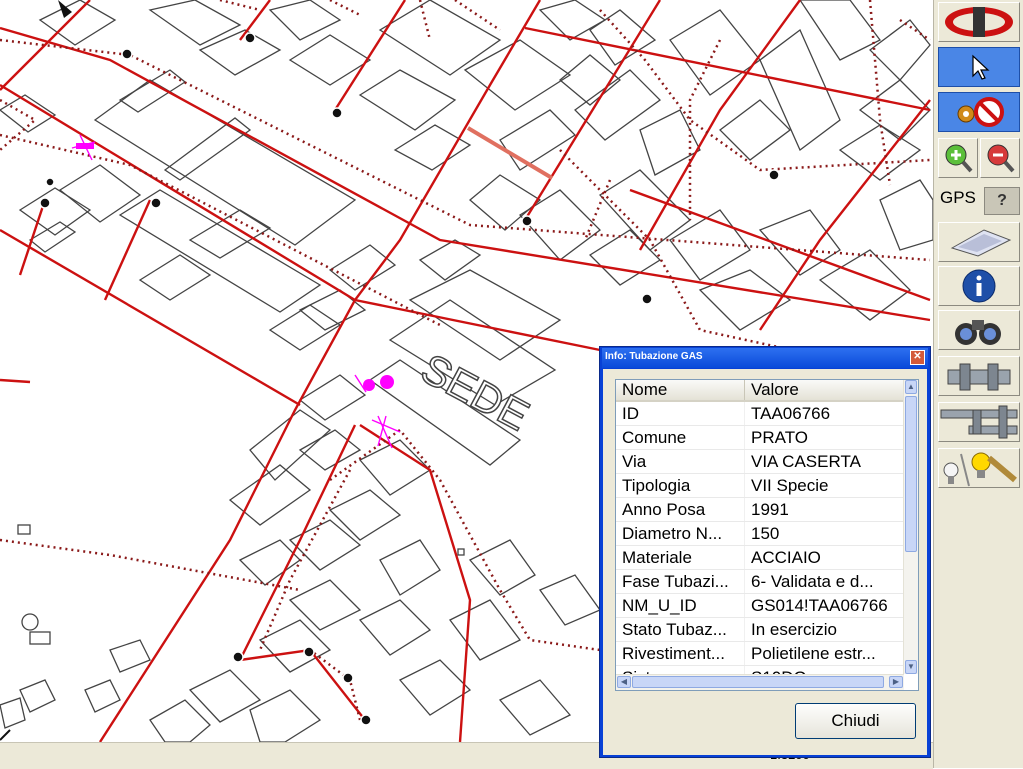 The width and height of the screenshot is (1023, 769). What do you see at coordinates (855, 721) in the screenshot?
I see `close-button: Chiudi` at bounding box center [855, 721].